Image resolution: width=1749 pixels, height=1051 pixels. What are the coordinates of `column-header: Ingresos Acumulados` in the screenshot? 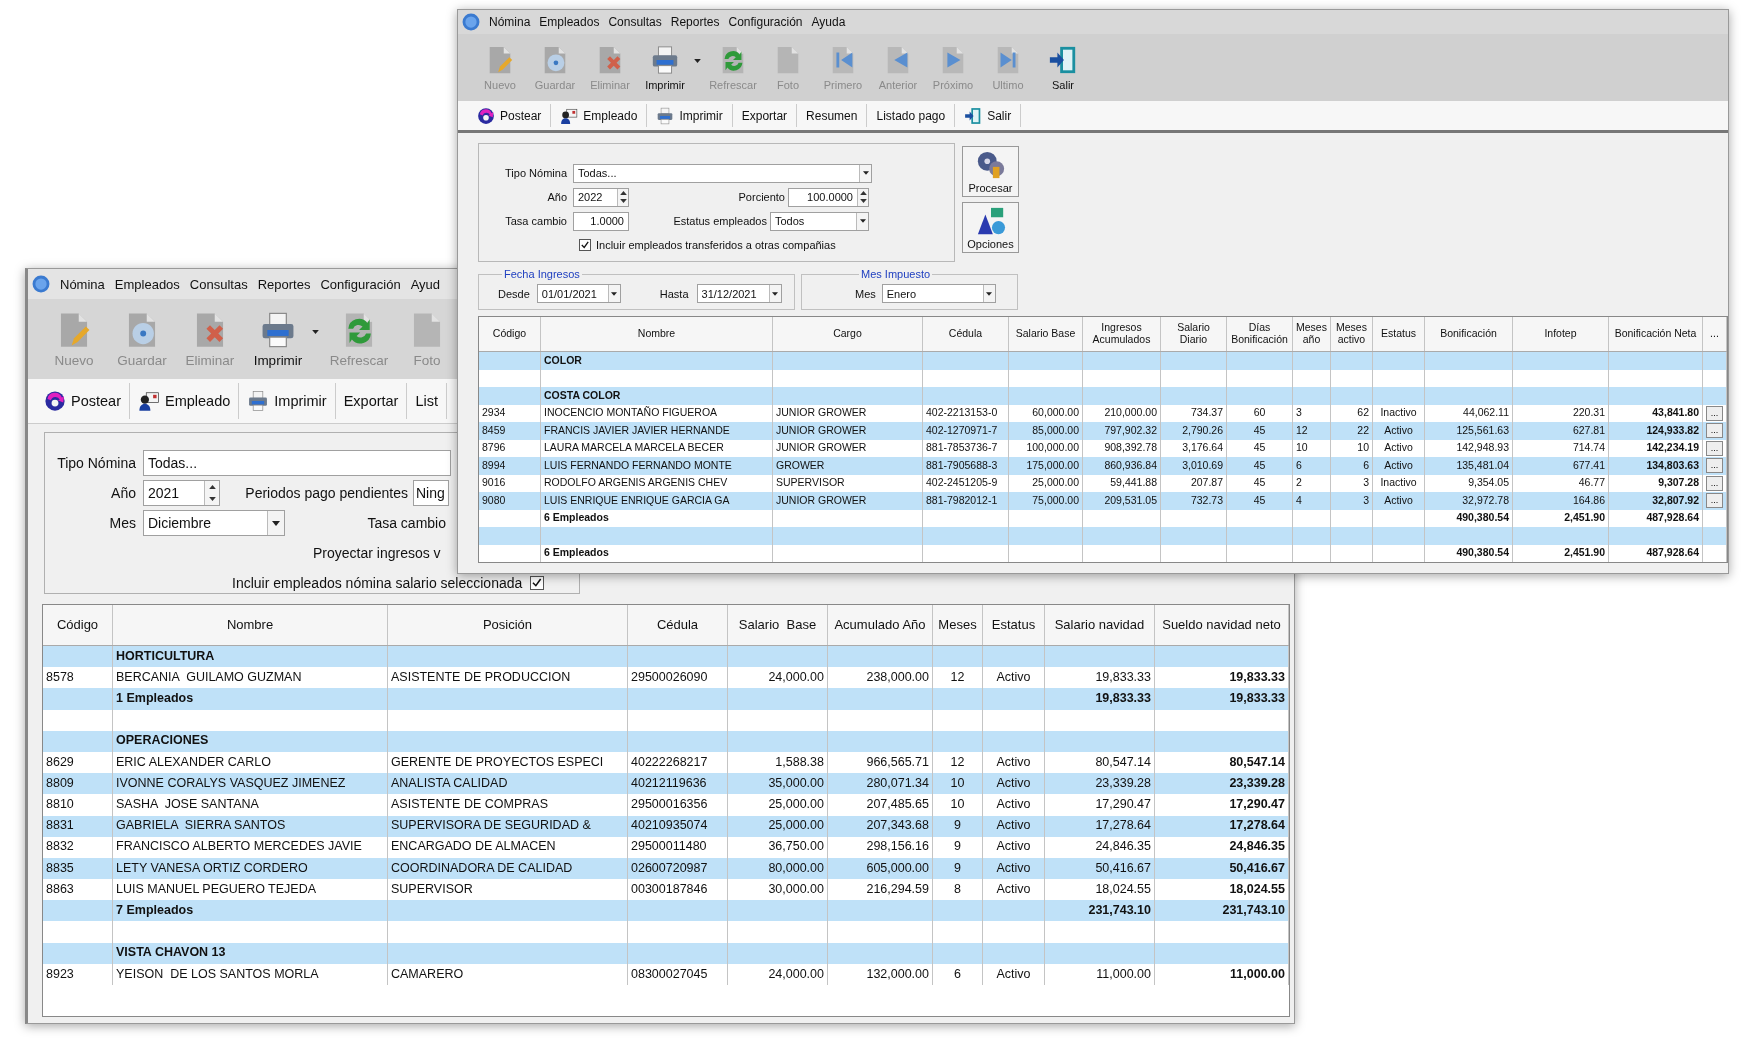 It's located at (1122, 334).